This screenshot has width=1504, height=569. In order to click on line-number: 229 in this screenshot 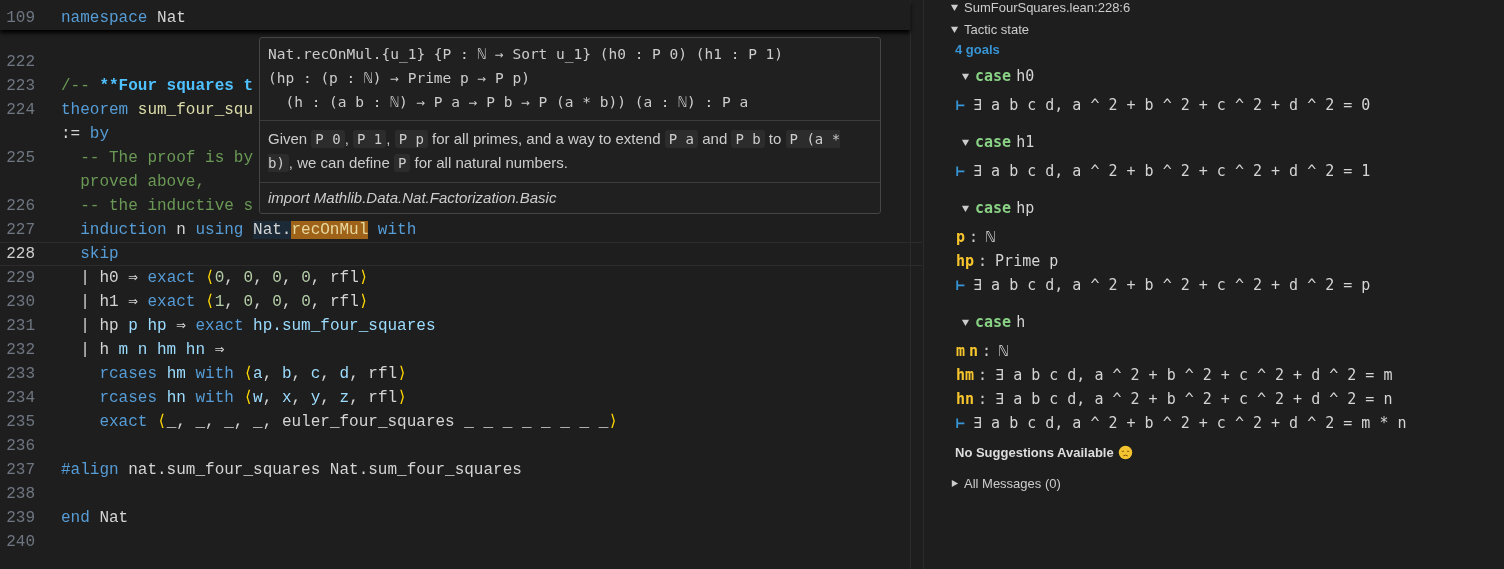, I will do `click(20, 278)`.